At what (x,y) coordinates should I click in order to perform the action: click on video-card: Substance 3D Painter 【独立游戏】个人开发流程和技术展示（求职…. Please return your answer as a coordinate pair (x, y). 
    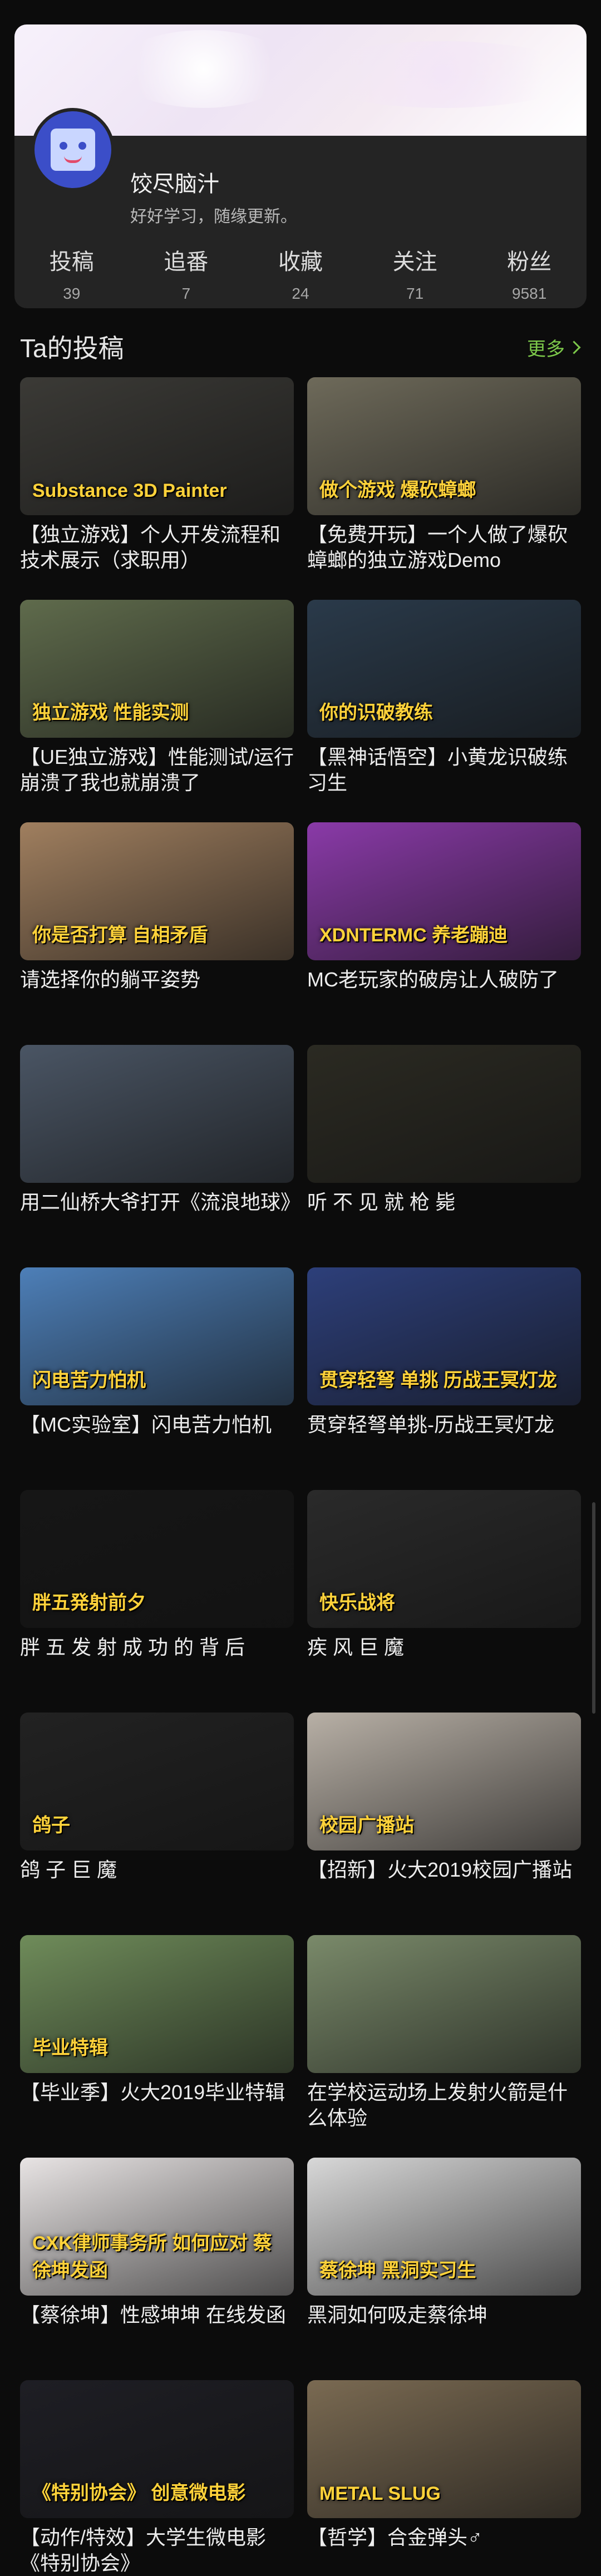
    Looking at the image, I should click on (157, 475).